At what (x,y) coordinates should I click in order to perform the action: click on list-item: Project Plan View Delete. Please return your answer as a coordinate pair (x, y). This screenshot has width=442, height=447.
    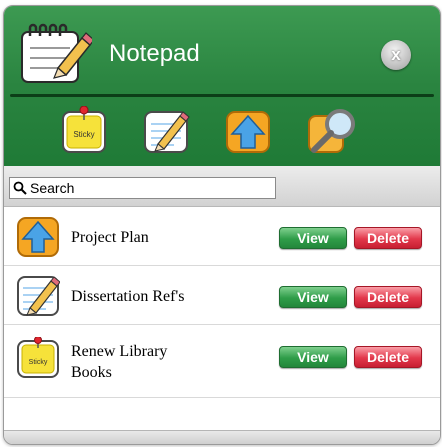
    Looking at the image, I should click on (222, 236).